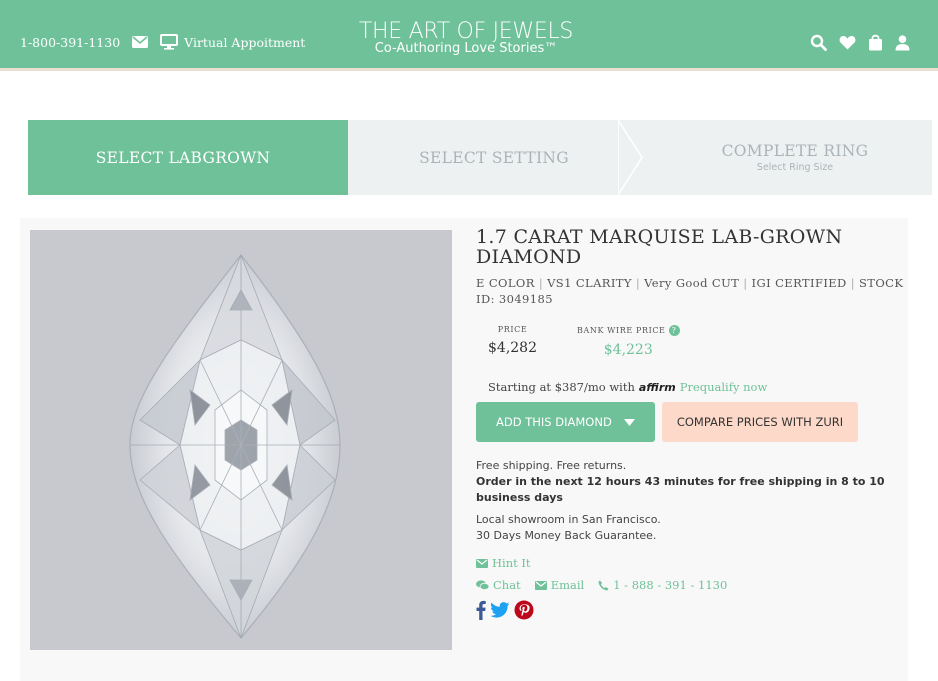  What do you see at coordinates (169, 42) in the screenshot?
I see `monitor-icon` at bounding box center [169, 42].